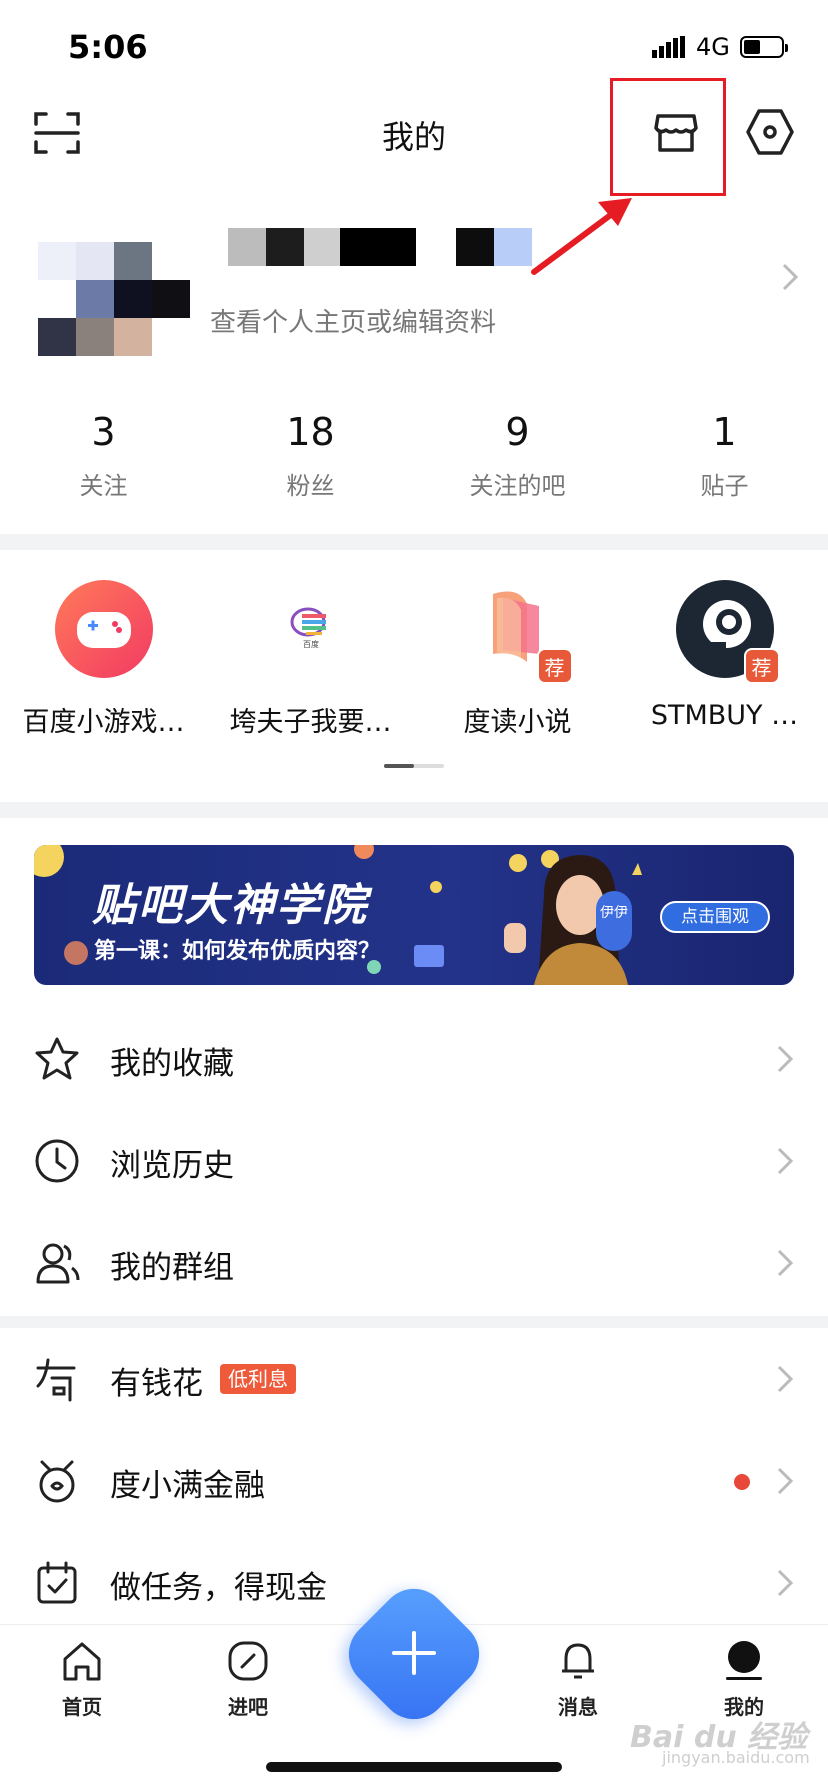 This screenshot has height=1792, width=828. I want to click on task-icon, so click(57, 1582).